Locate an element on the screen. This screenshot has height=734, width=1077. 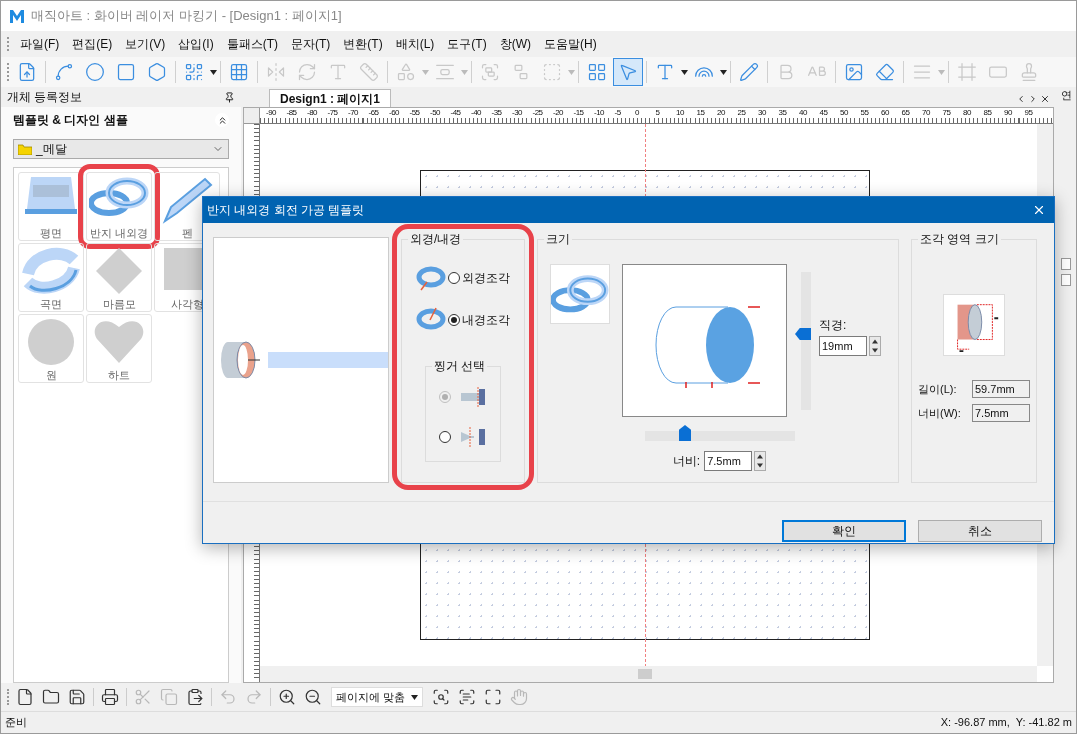
template-item: 반지 내외경 is located at coordinates (119, 206).